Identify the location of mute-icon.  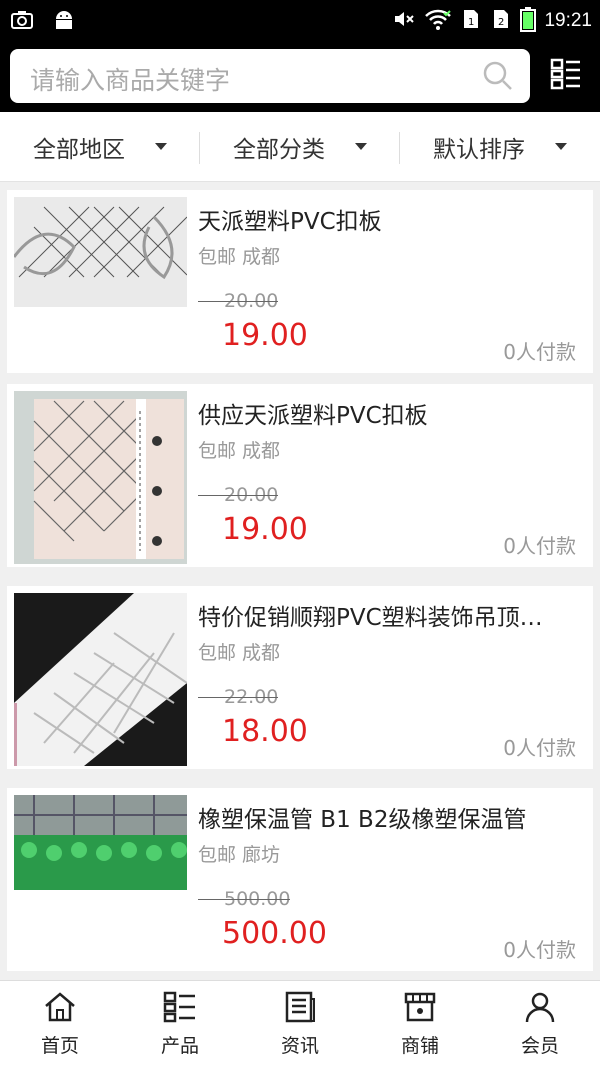
(404, 21).